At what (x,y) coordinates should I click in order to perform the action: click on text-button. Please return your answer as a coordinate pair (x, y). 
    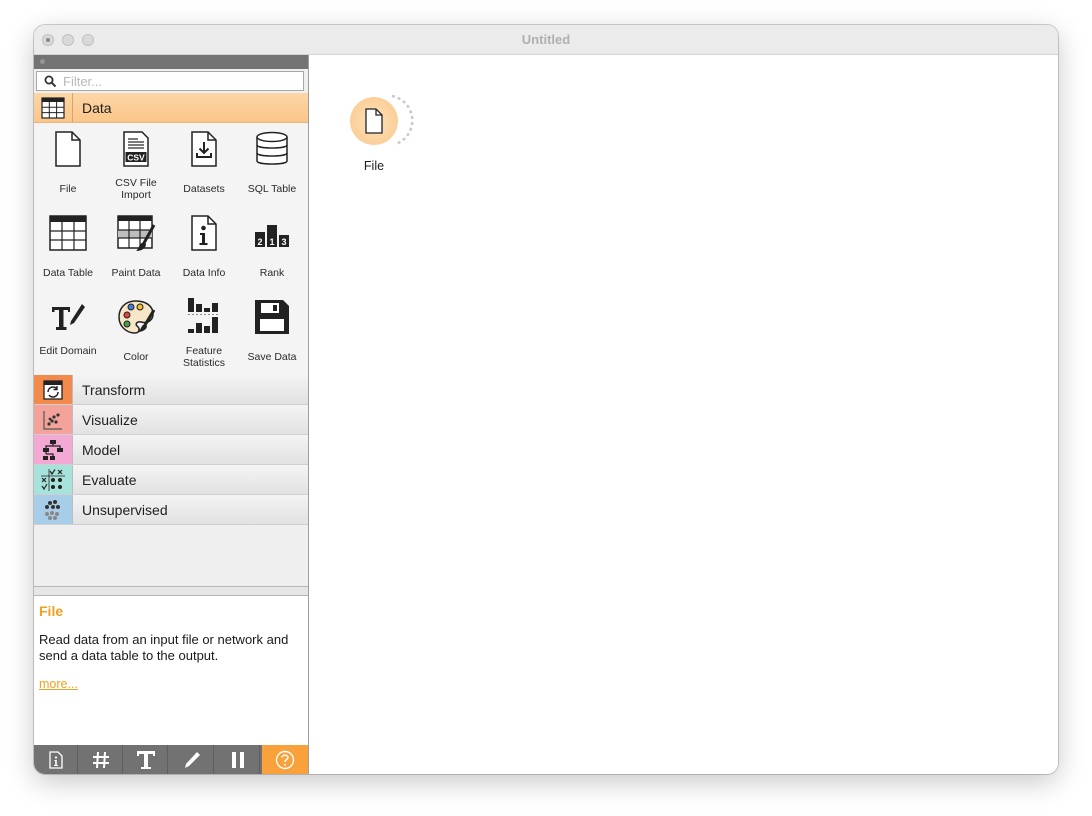
    Looking at the image, I should click on (146, 759).